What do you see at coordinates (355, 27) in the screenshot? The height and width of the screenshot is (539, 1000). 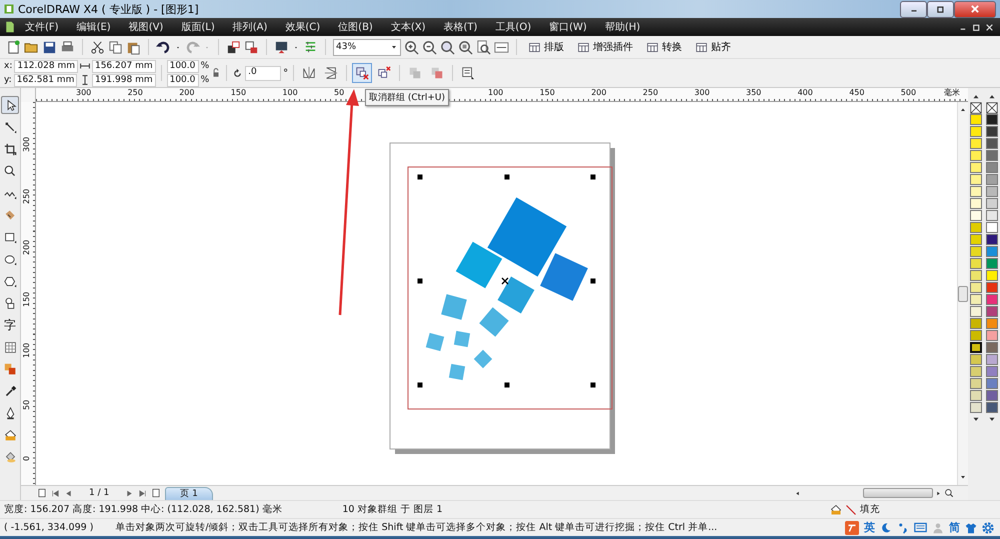 I see `menu-item: 位图(B)` at bounding box center [355, 27].